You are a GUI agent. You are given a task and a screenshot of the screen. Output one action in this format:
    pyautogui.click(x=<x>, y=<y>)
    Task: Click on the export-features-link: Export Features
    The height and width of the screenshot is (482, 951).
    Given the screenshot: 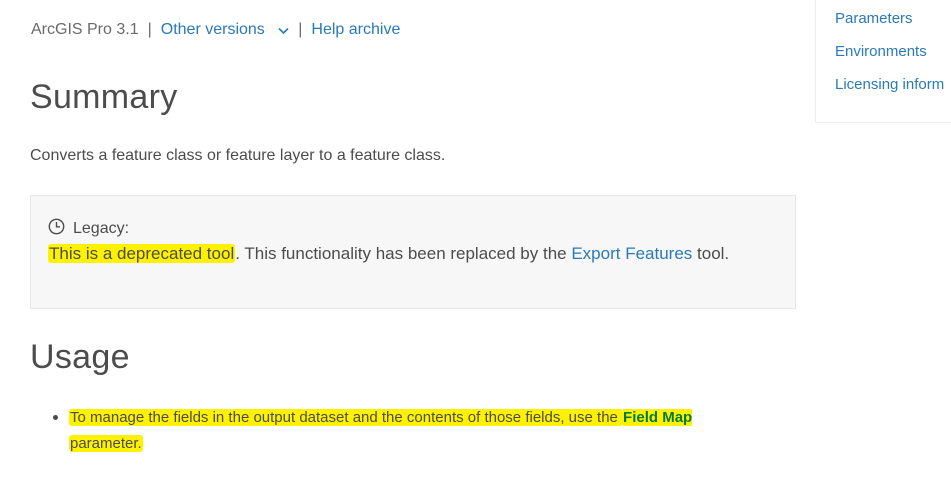 What is the action you would take?
    pyautogui.click(x=631, y=253)
    